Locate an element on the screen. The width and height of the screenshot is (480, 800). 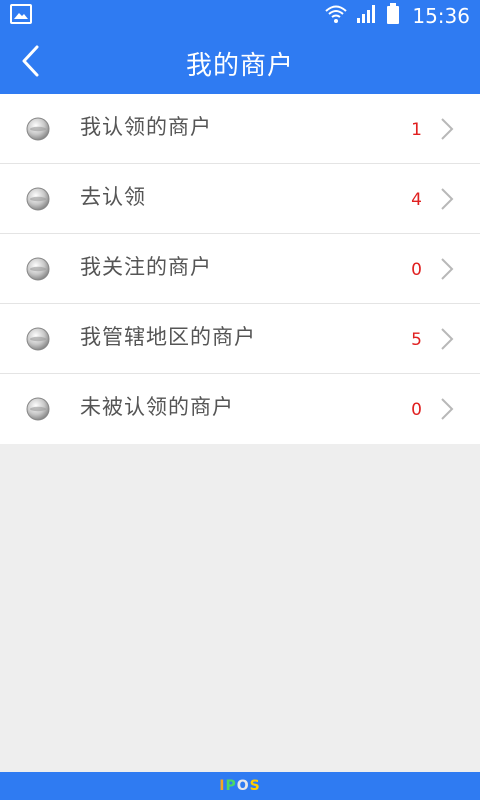
bottom-bar: IPOS is located at coordinates (240, 786).